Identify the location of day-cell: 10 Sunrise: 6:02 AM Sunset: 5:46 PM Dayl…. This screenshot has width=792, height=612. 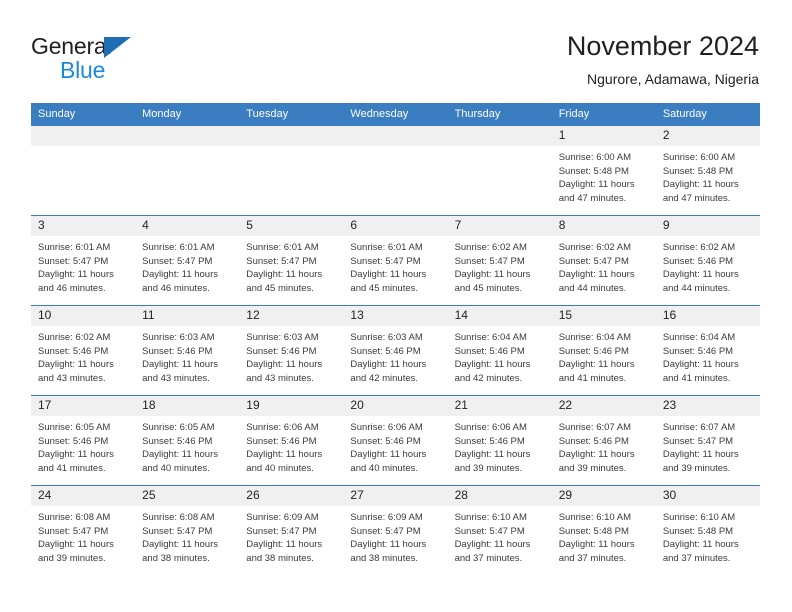
(83, 350).